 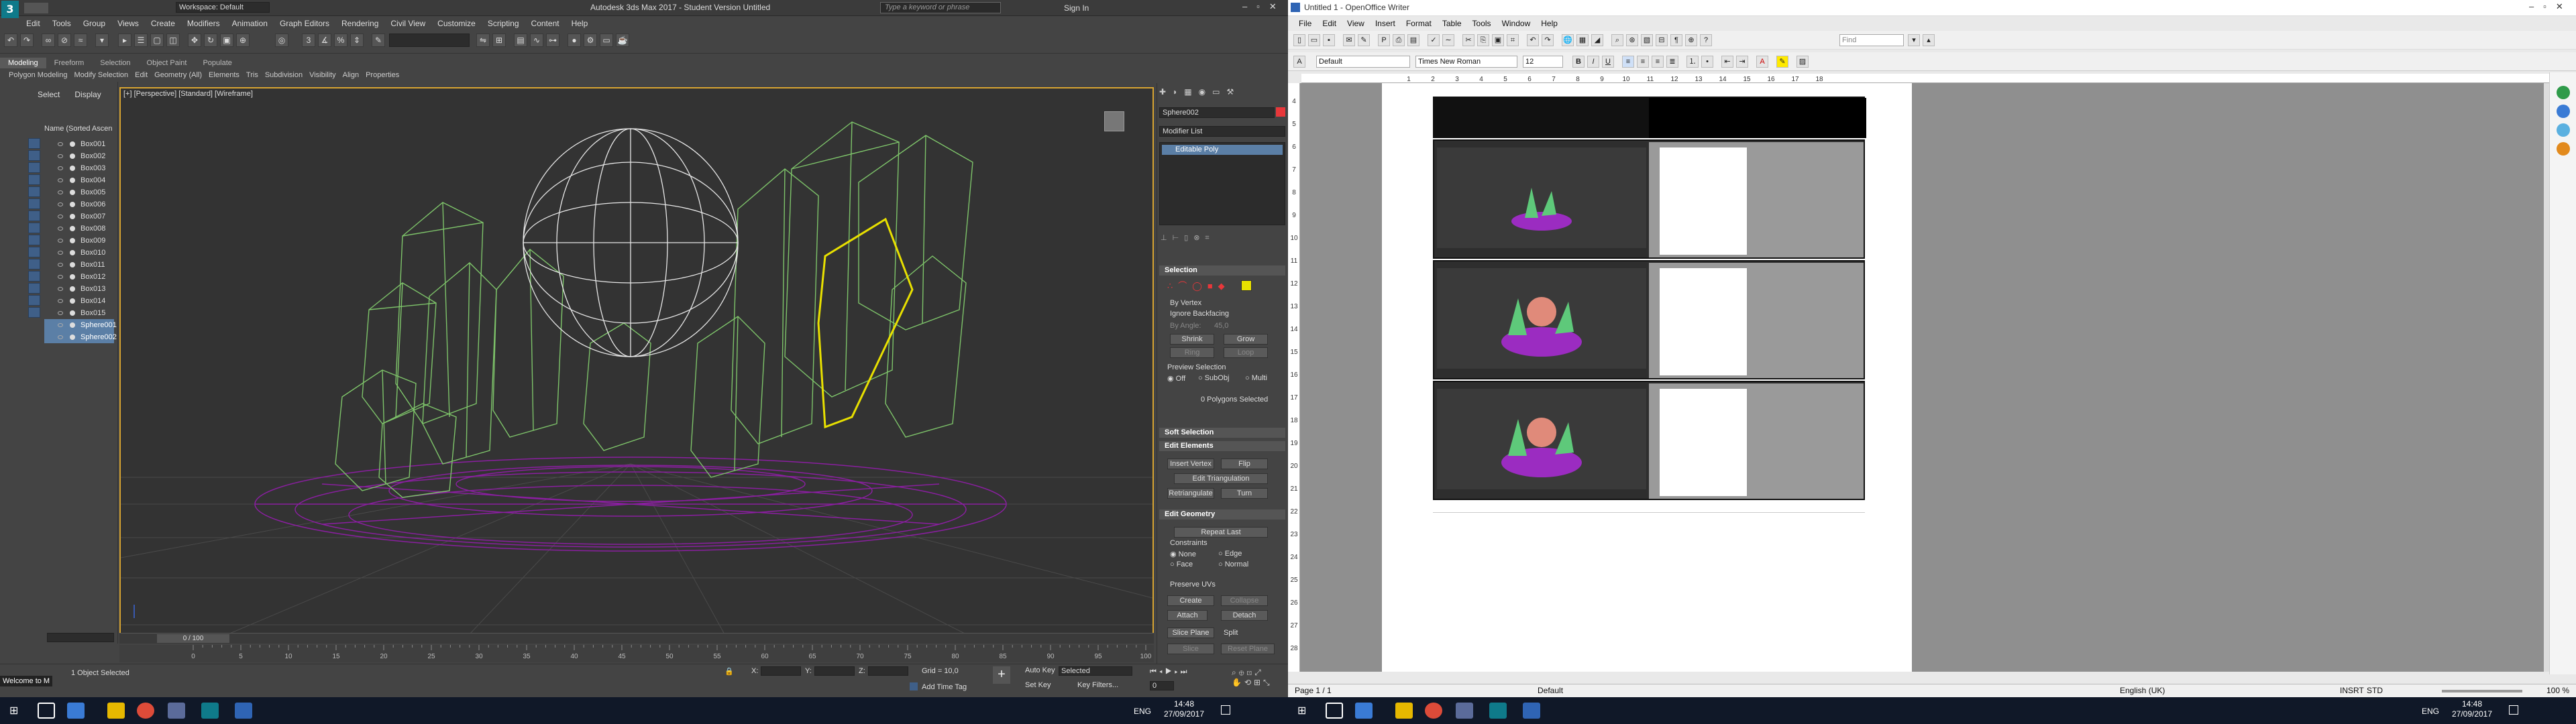 What do you see at coordinates (46, 711) in the screenshot?
I see `task-view-icon` at bounding box center [46, 711].